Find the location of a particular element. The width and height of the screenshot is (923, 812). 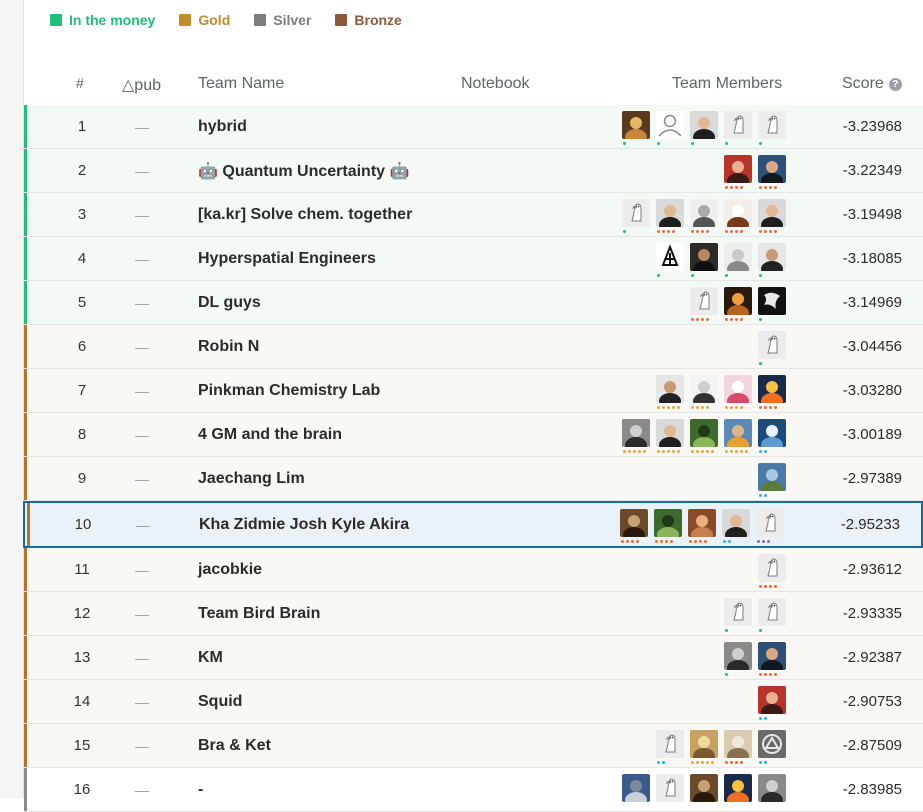

team-name-link: Robin N is located at coordinates (228, 346).